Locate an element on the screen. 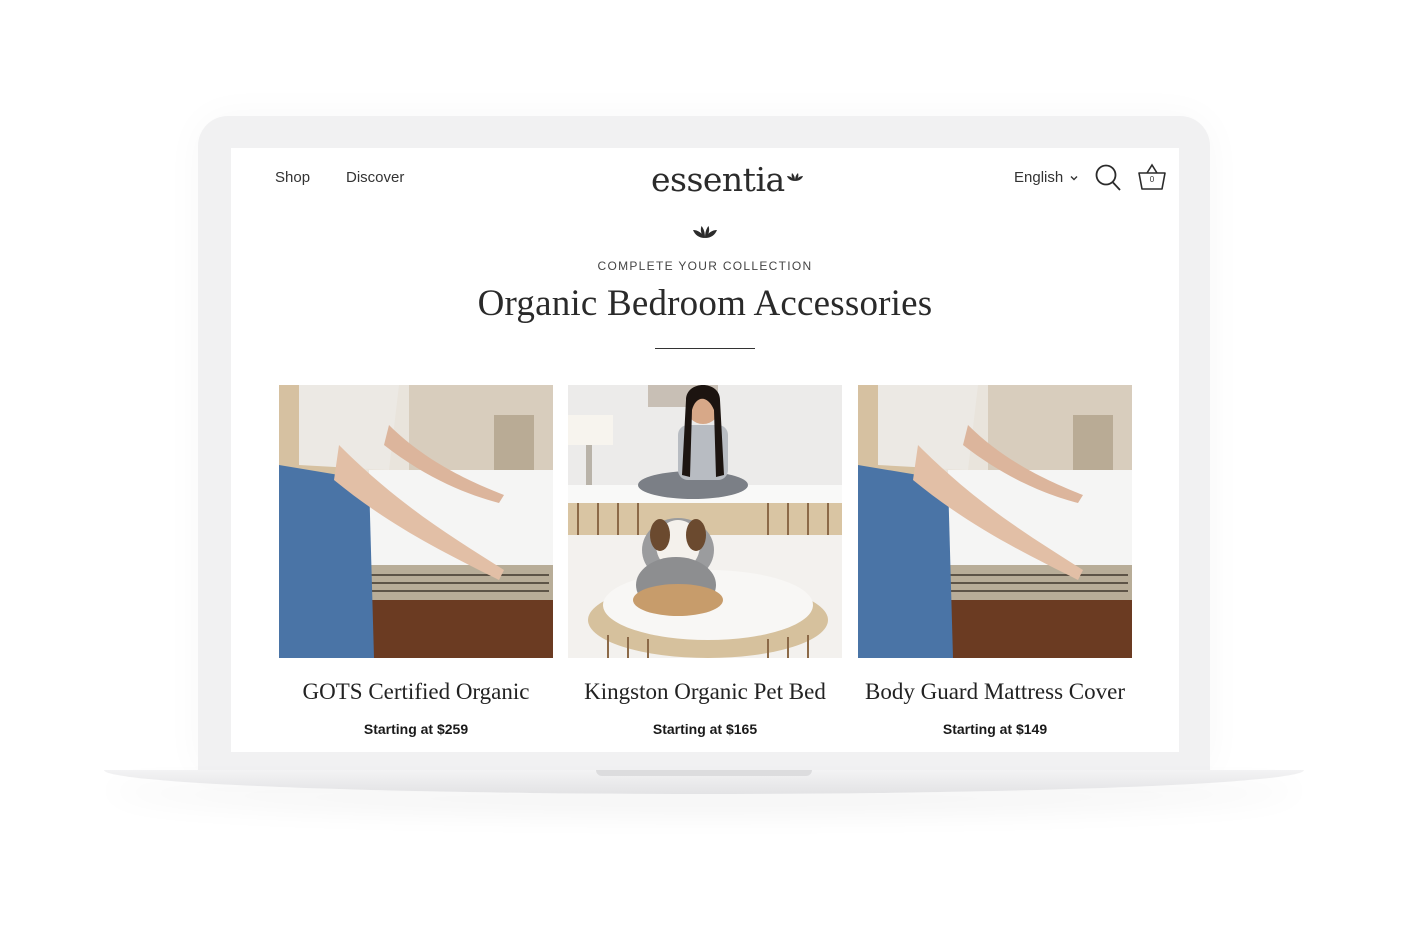 The width and height of the screenshot is (1405, 928). logo-wordmark: essentia is located at coordinates (718, 179).